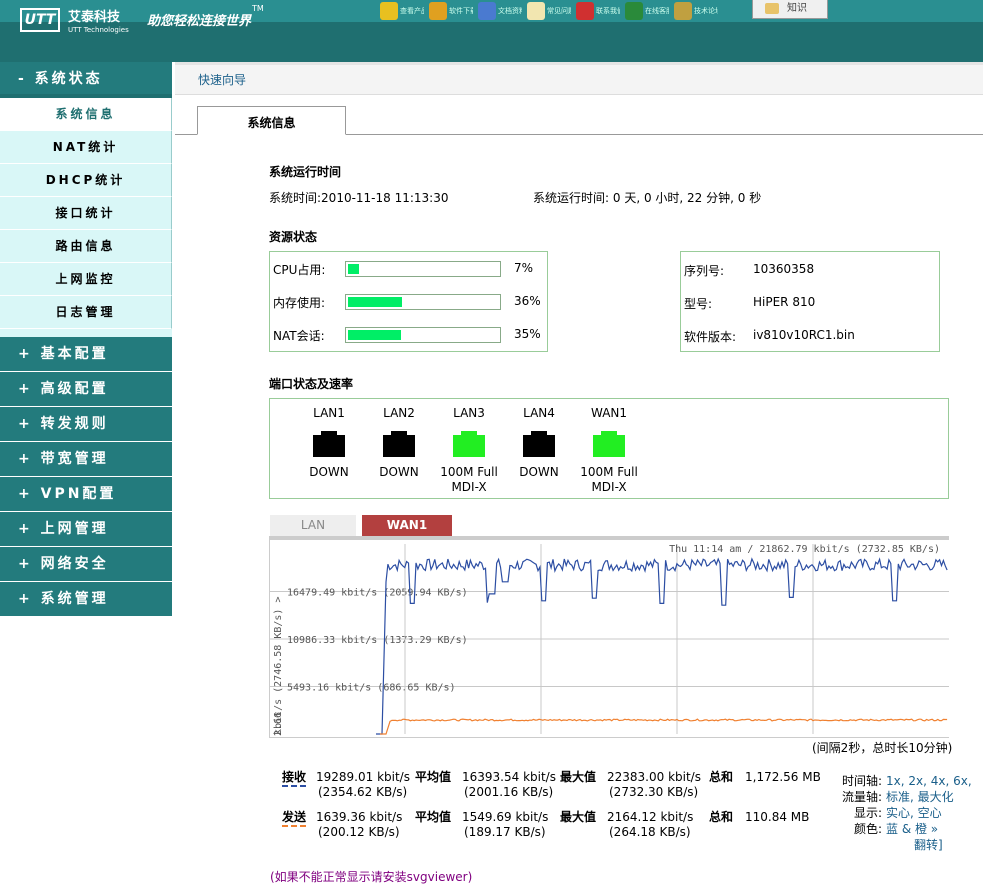  What do you see at coordinates (363, 777) in the screenshot?
I see `rx-current: 19289.01 kbit/s` at bounding box center [363, 777].